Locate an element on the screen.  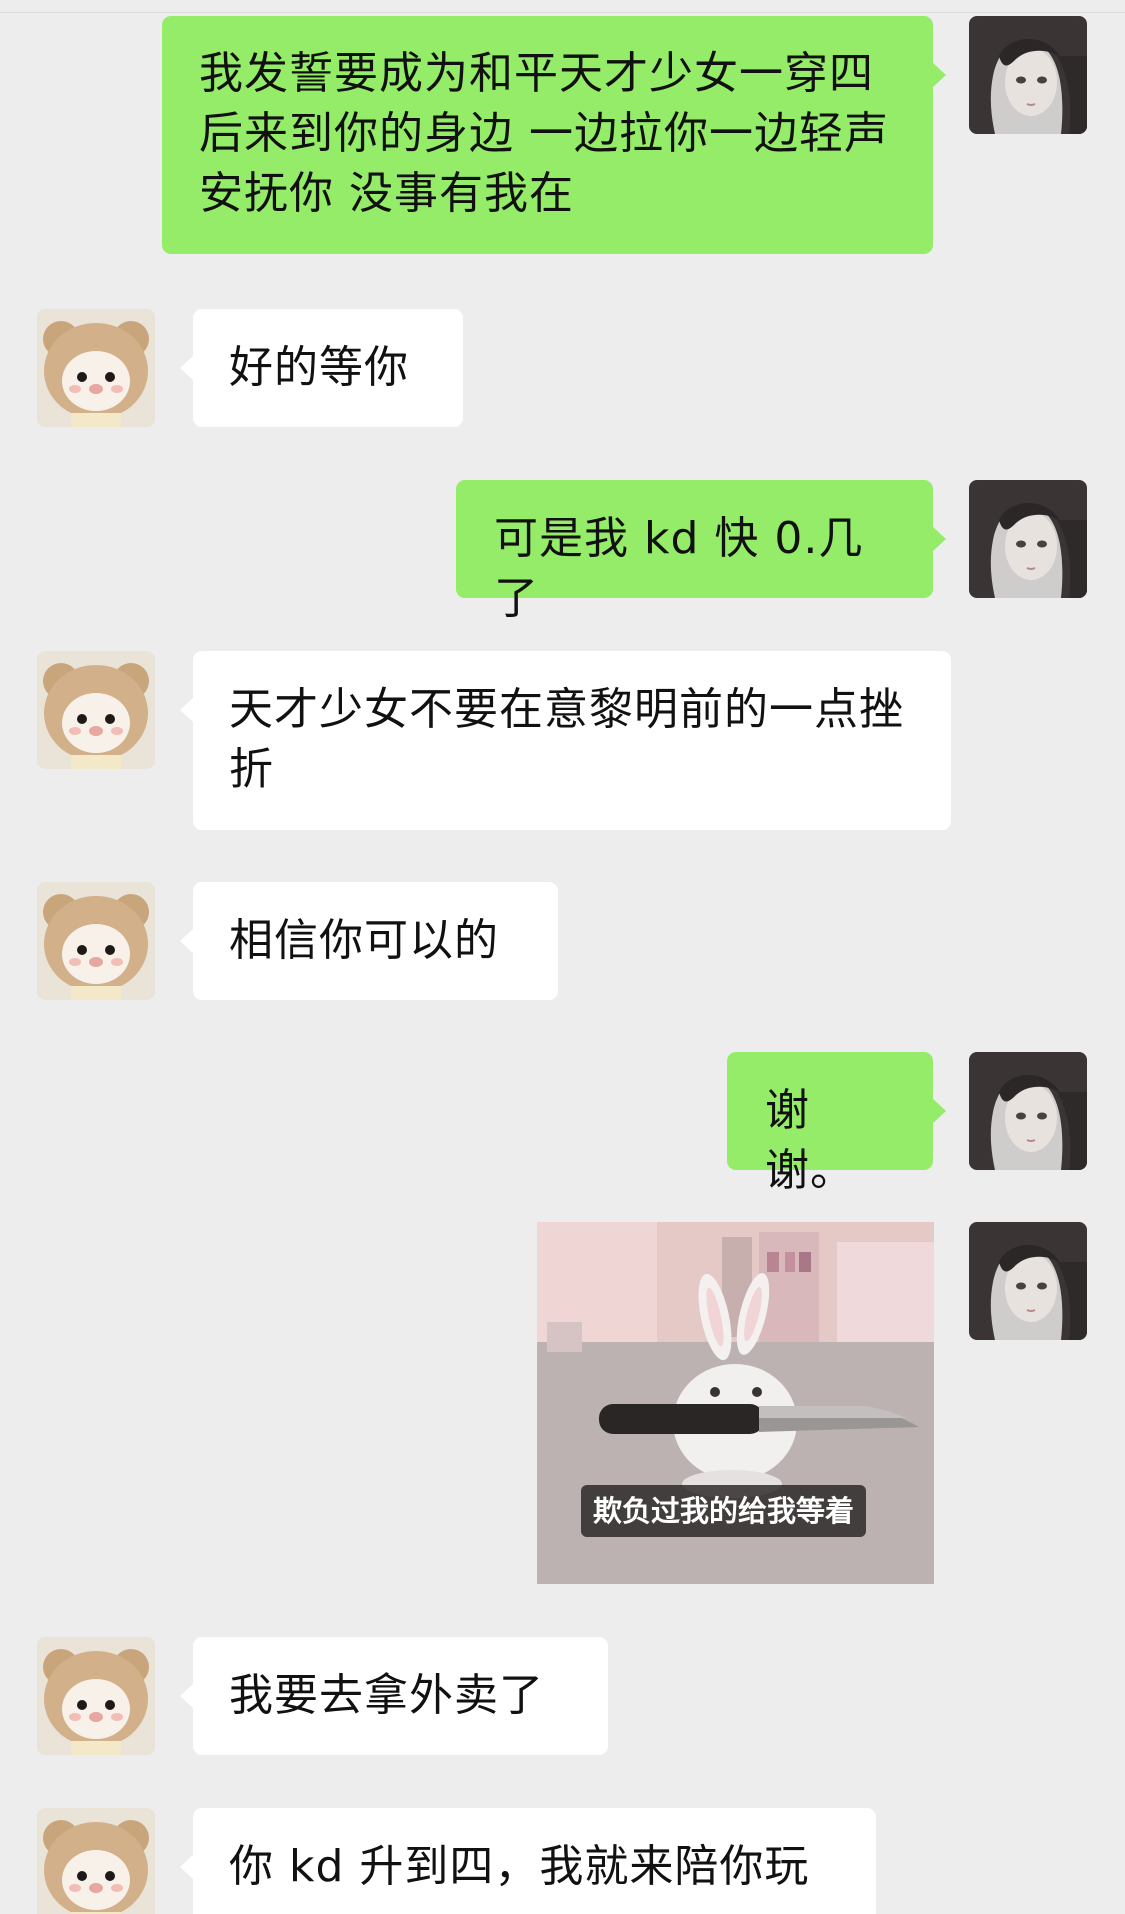
top-divider is located at coordinates (562, 6).